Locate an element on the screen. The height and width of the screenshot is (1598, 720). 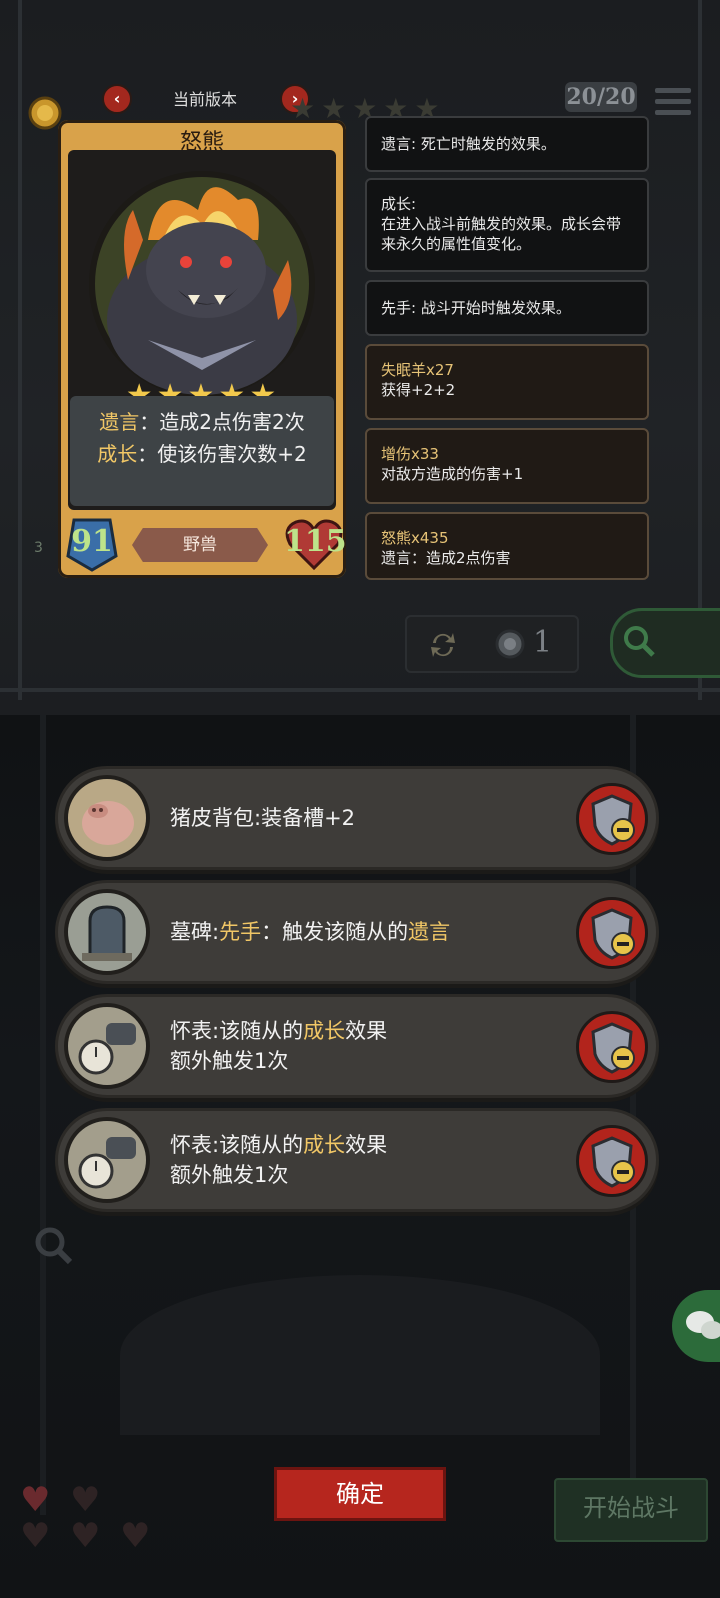
confirm-button: 确定 is located at coordinates (360, 1494).